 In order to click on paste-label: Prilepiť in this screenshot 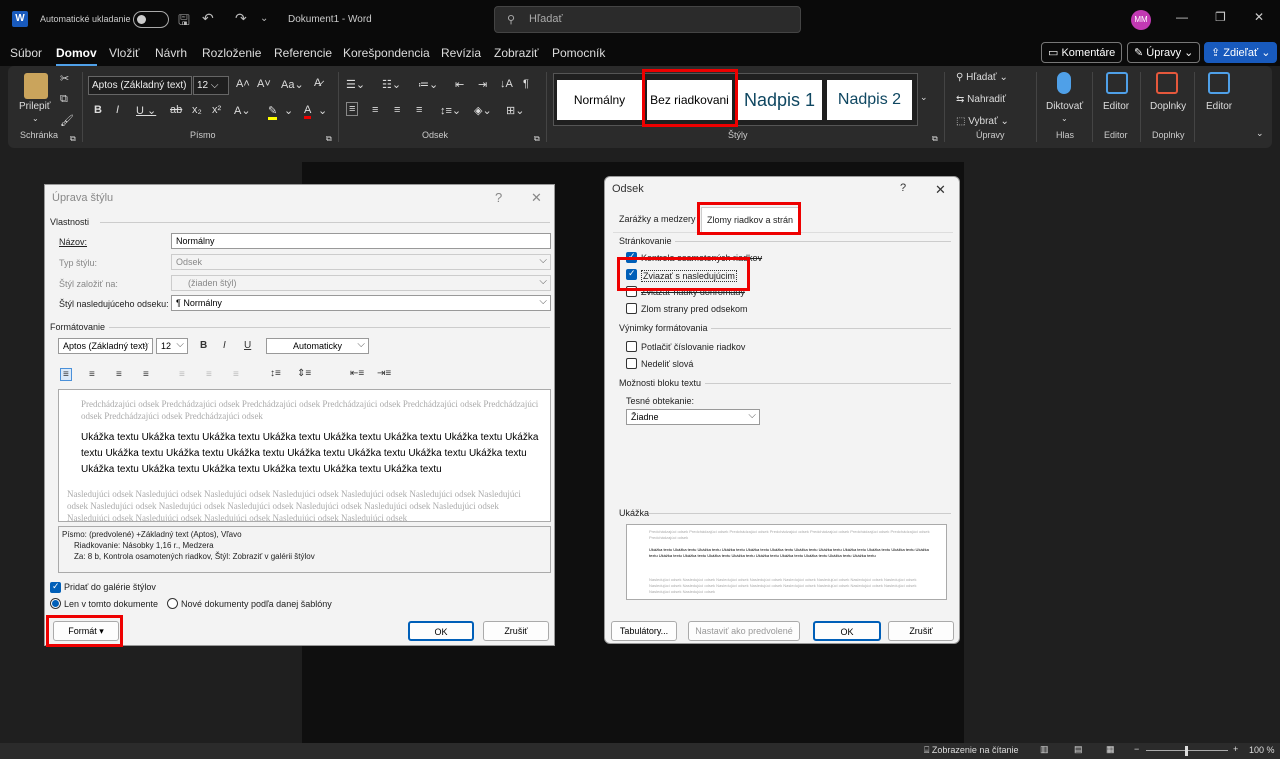, I will do `click(35, 106)`.